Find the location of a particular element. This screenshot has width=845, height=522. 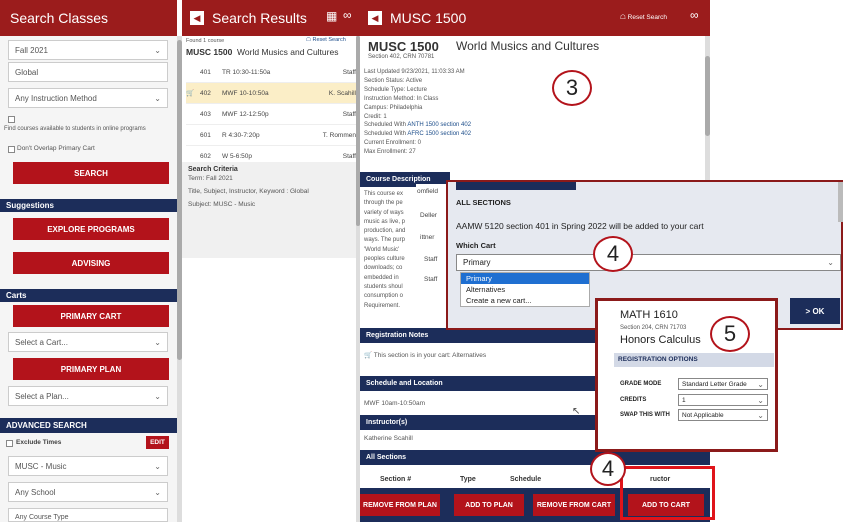

section-time: MWF 10-10:50a is located at coordinates (245, 93).